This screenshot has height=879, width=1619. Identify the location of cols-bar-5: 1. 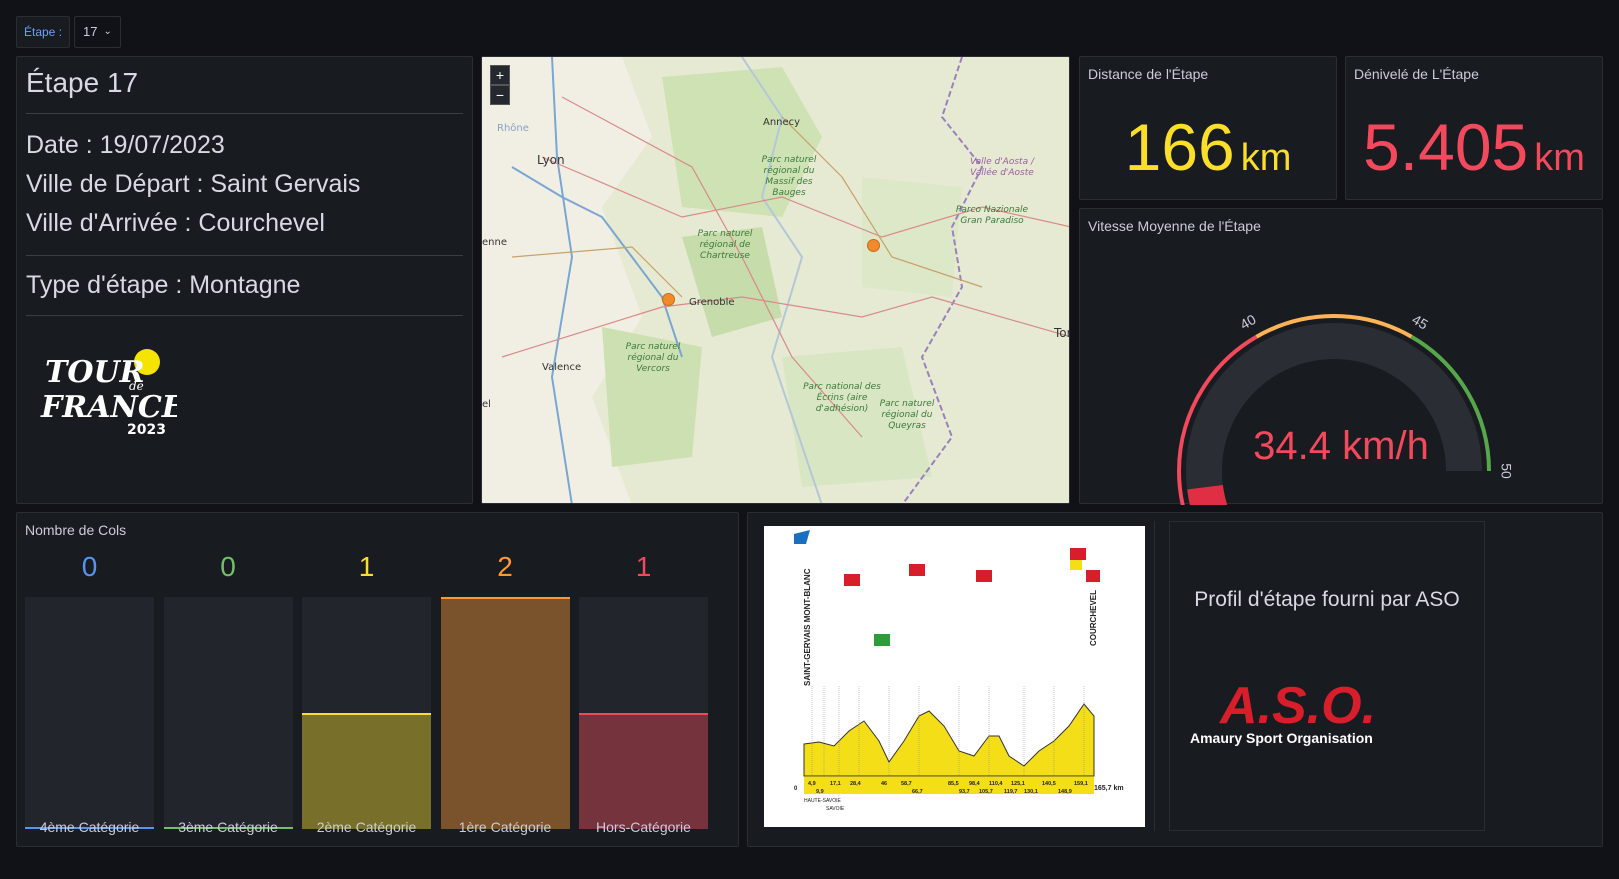
(643, 690).